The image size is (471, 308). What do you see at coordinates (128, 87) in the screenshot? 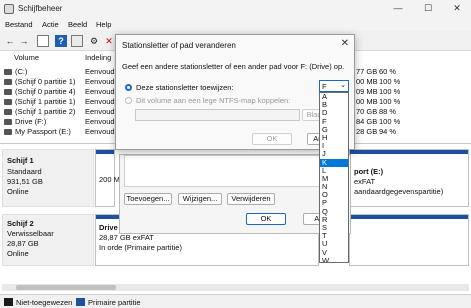
I see `radio-assign-letter` at bounding box center [128, 87].